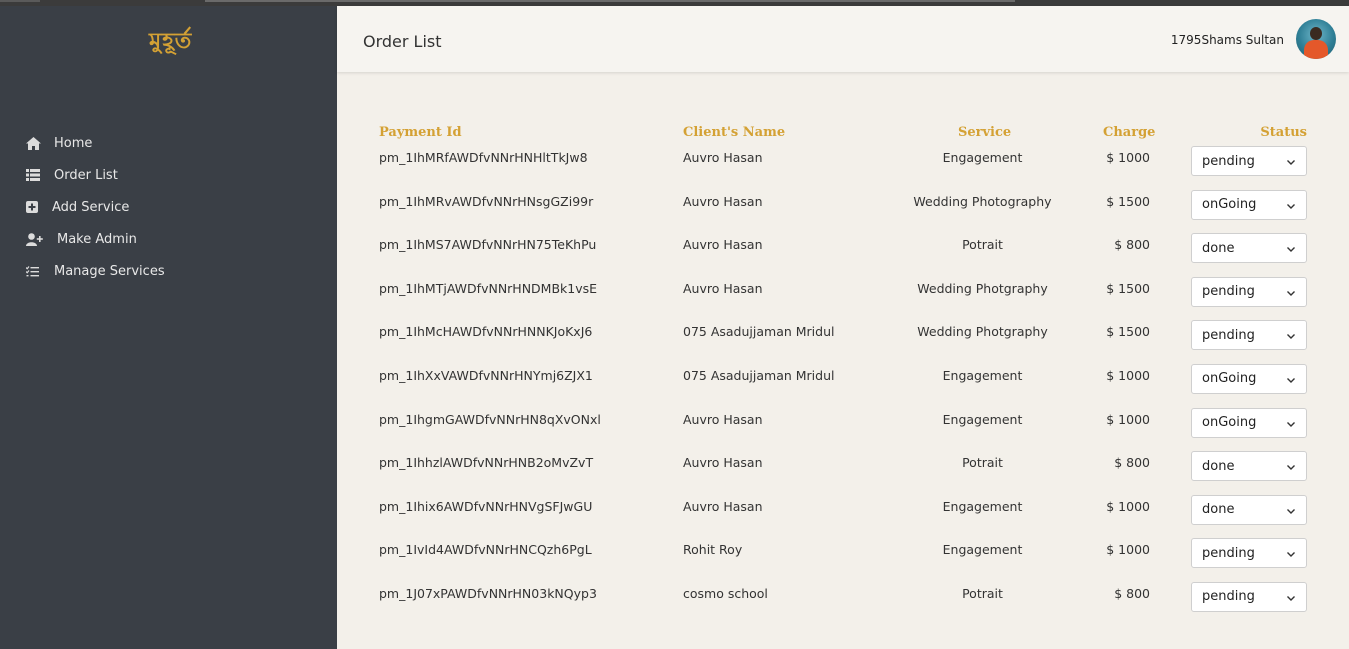 Image resolution: width=1349 pixels, height=649 pixels. I want to click on payment-id-cell: pm_1IhgmGAWDfvNNrHN8qXvONxl, so click(490, 419).